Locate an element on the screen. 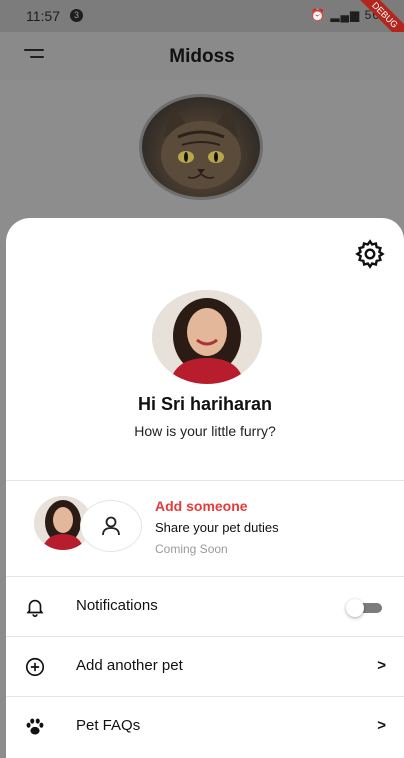 Image resolution: width=404 pixels, height=758 pixels. add-someone-title: Add someone is located at coordinates (201, 506).